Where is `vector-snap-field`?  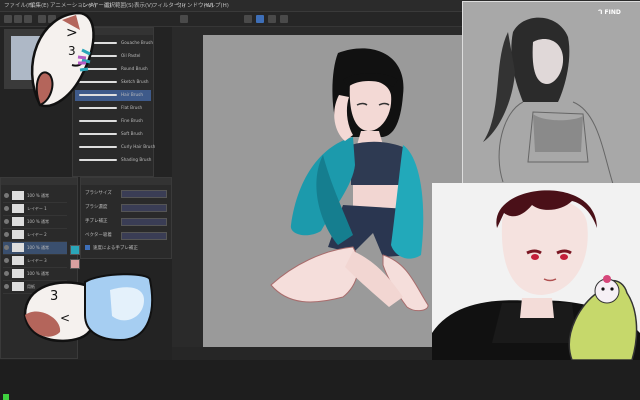 vector-snap-field is located at coordinates (144, 236).